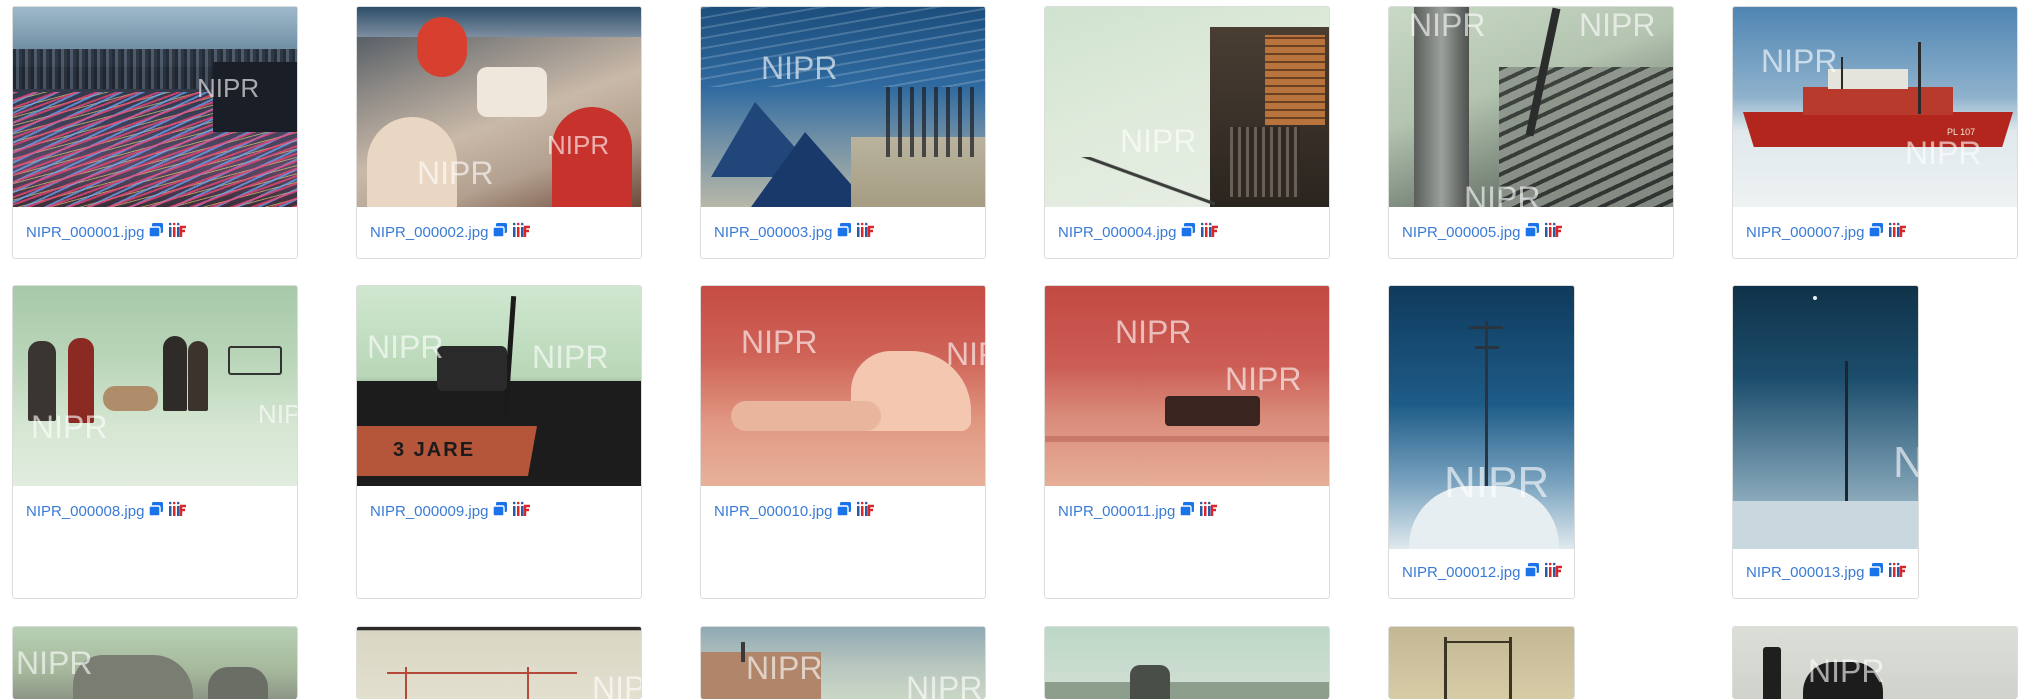 The image size is (2018, 699). I want to click on image-card: NIPR NIPR NIPR_000010.jpg, so click(843, 442).